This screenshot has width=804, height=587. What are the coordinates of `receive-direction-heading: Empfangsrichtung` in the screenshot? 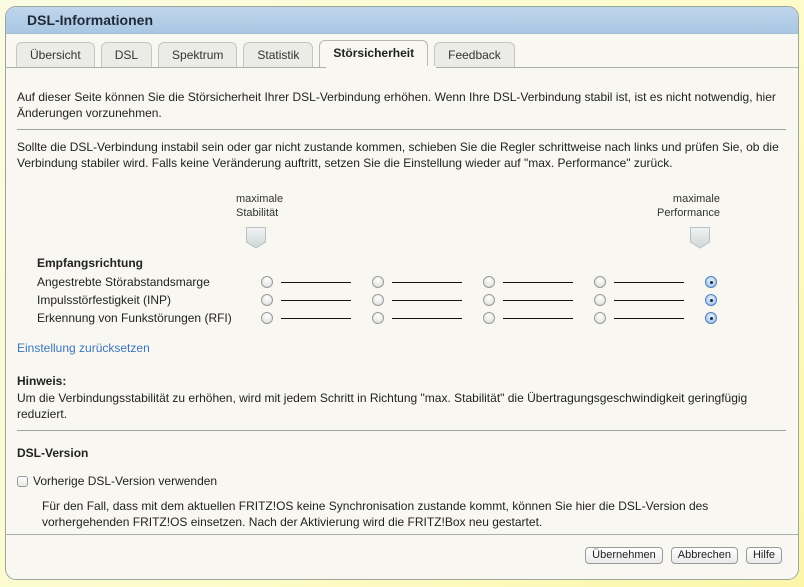 It's located at (90, 263).